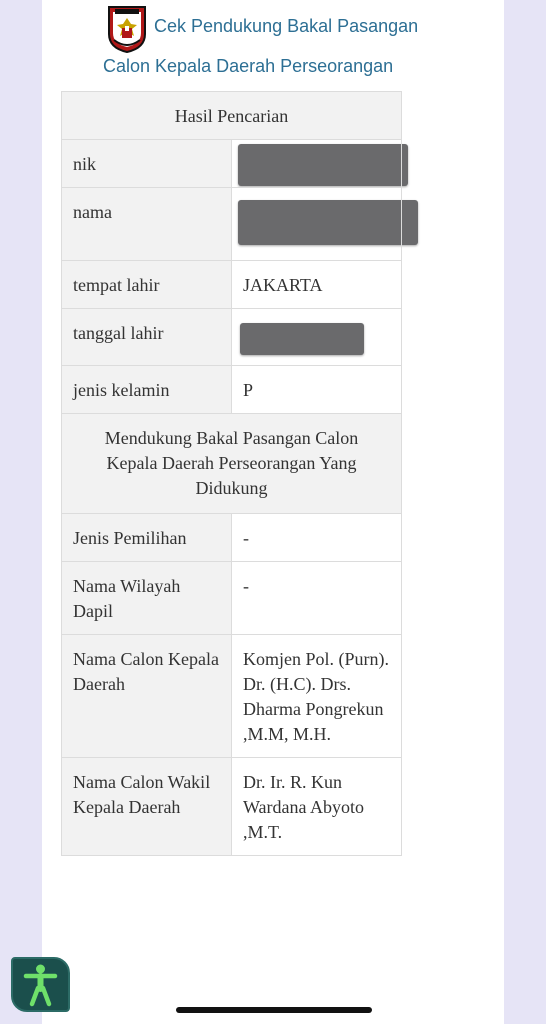 The width and height of the screenshot is (546, 1024). What do you see at coordinates (146, 696) in the screenshot?
I see `nama-calon-kepala-daerah-label: Nama Calon Kepala Daerah` at bounding box center [146, 696].